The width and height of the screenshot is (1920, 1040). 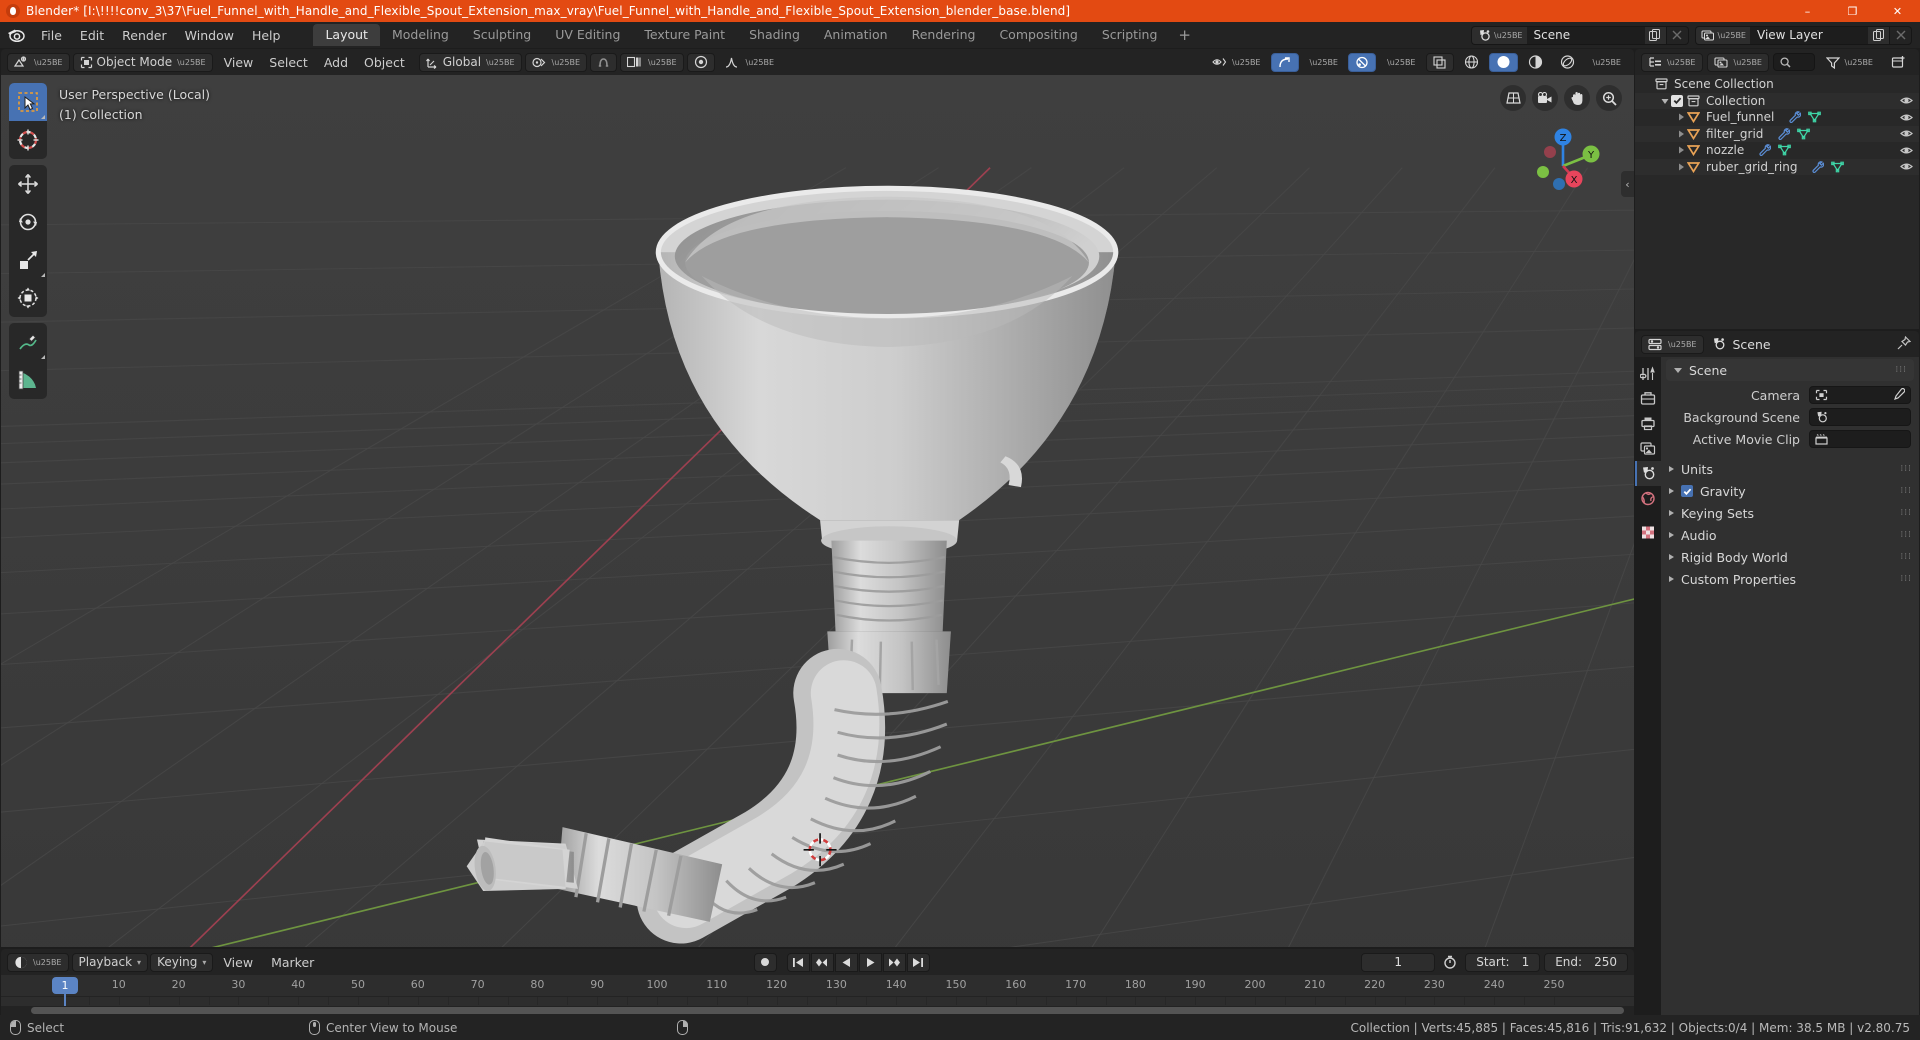 What do you see at coordinates (1609, 98) in the screenshot?
I see `zoom-view-icon` at bounding box center [1609, 98].